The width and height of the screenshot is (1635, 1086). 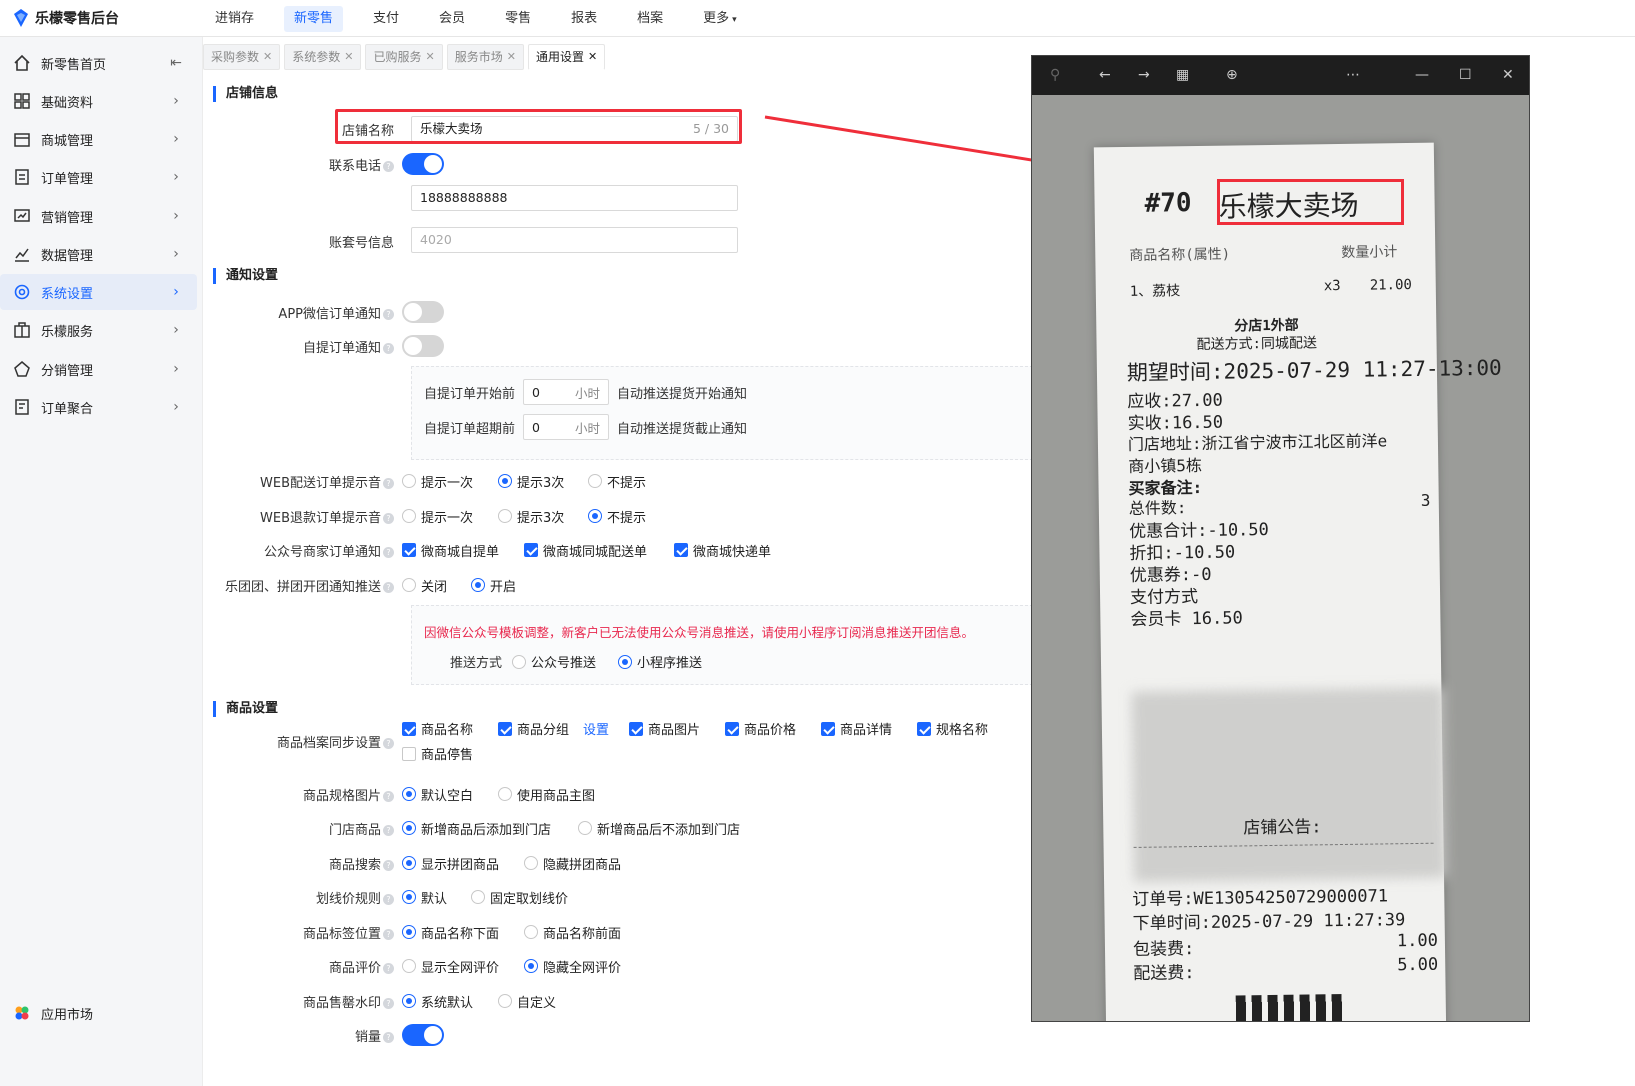 I want to click on radio-option: 新增商品后添加到门店, so click(x=490, y=828).